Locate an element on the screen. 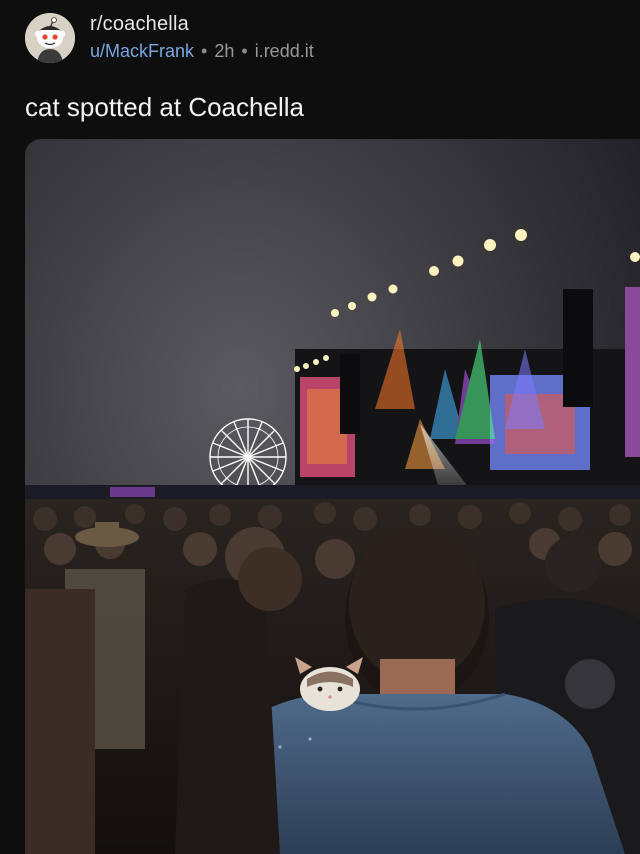 The image size is (640, 854). post-title: cat spotted at Coachella is located at coordinates (164, 107).